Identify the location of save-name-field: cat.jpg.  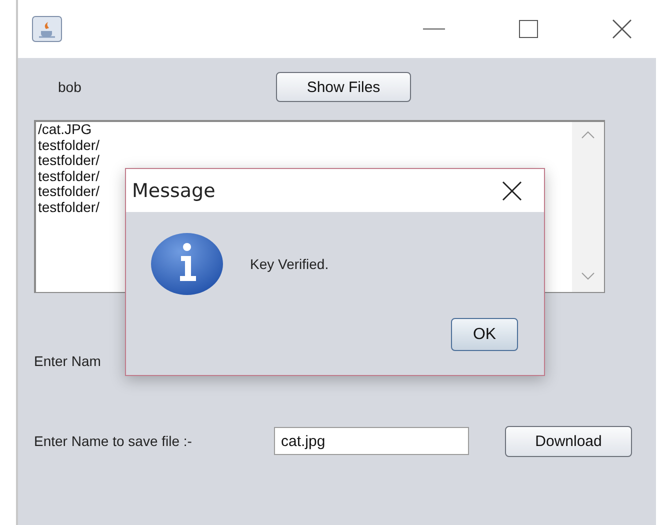
(371, 441).